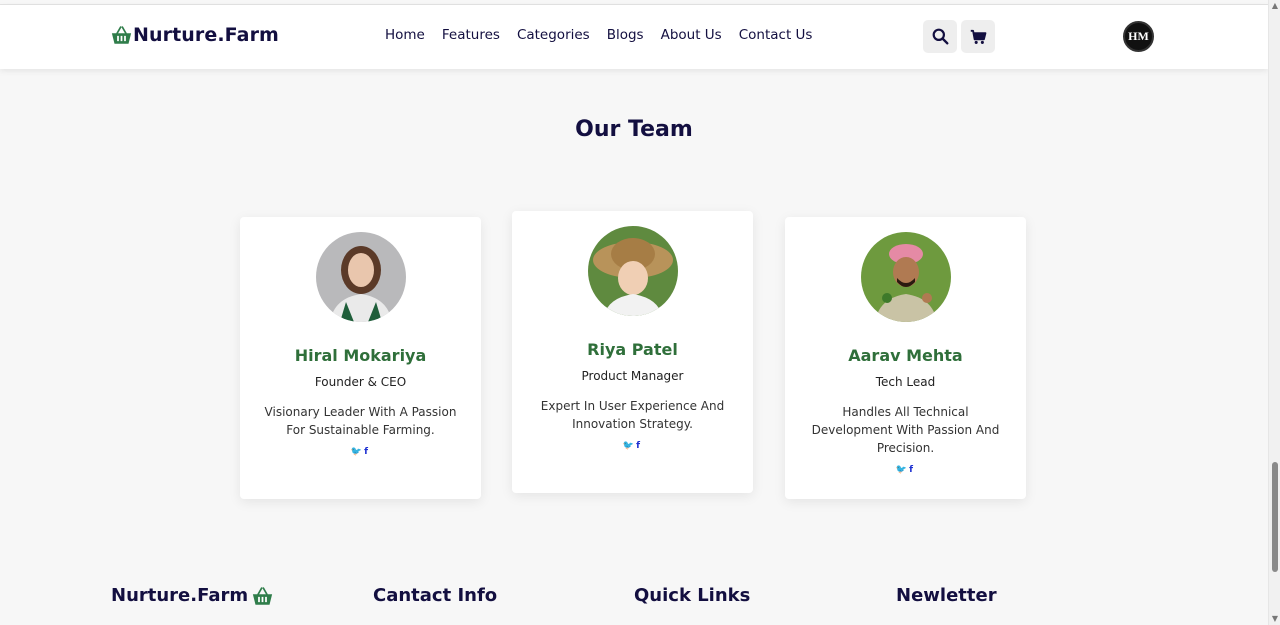 This screenshot has width=1280, height=625. What do you see at coordinates (776, 35) in the screenshot?
I see `nav-contact-us: Contact Us` at bounding box center [776, 35].